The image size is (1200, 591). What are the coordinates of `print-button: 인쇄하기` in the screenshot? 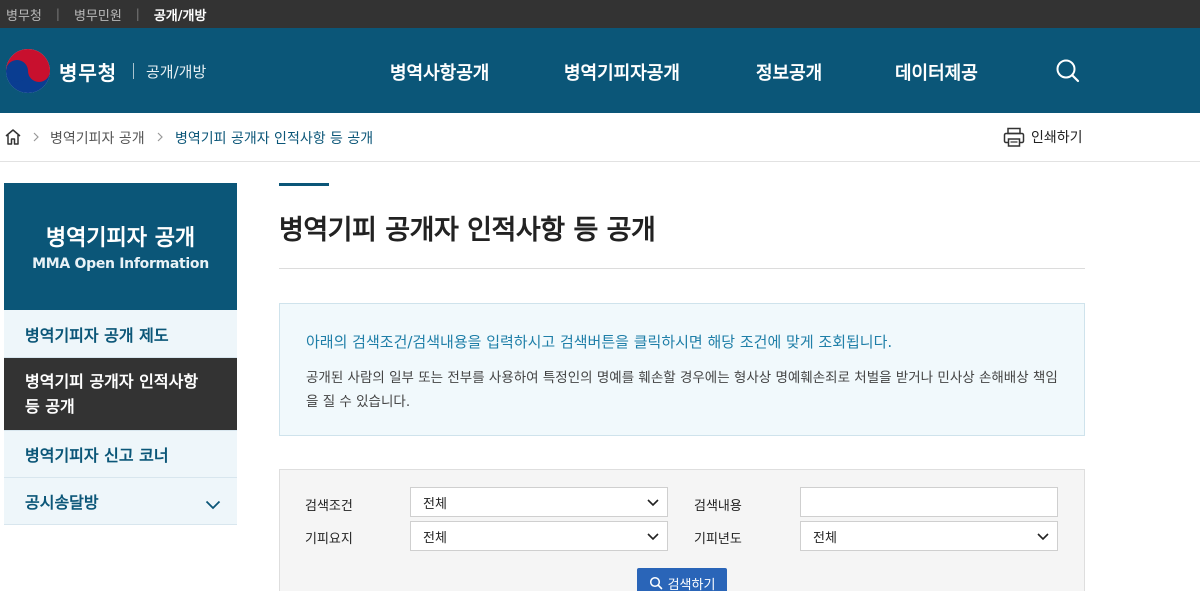 It's located at (1043, 137).